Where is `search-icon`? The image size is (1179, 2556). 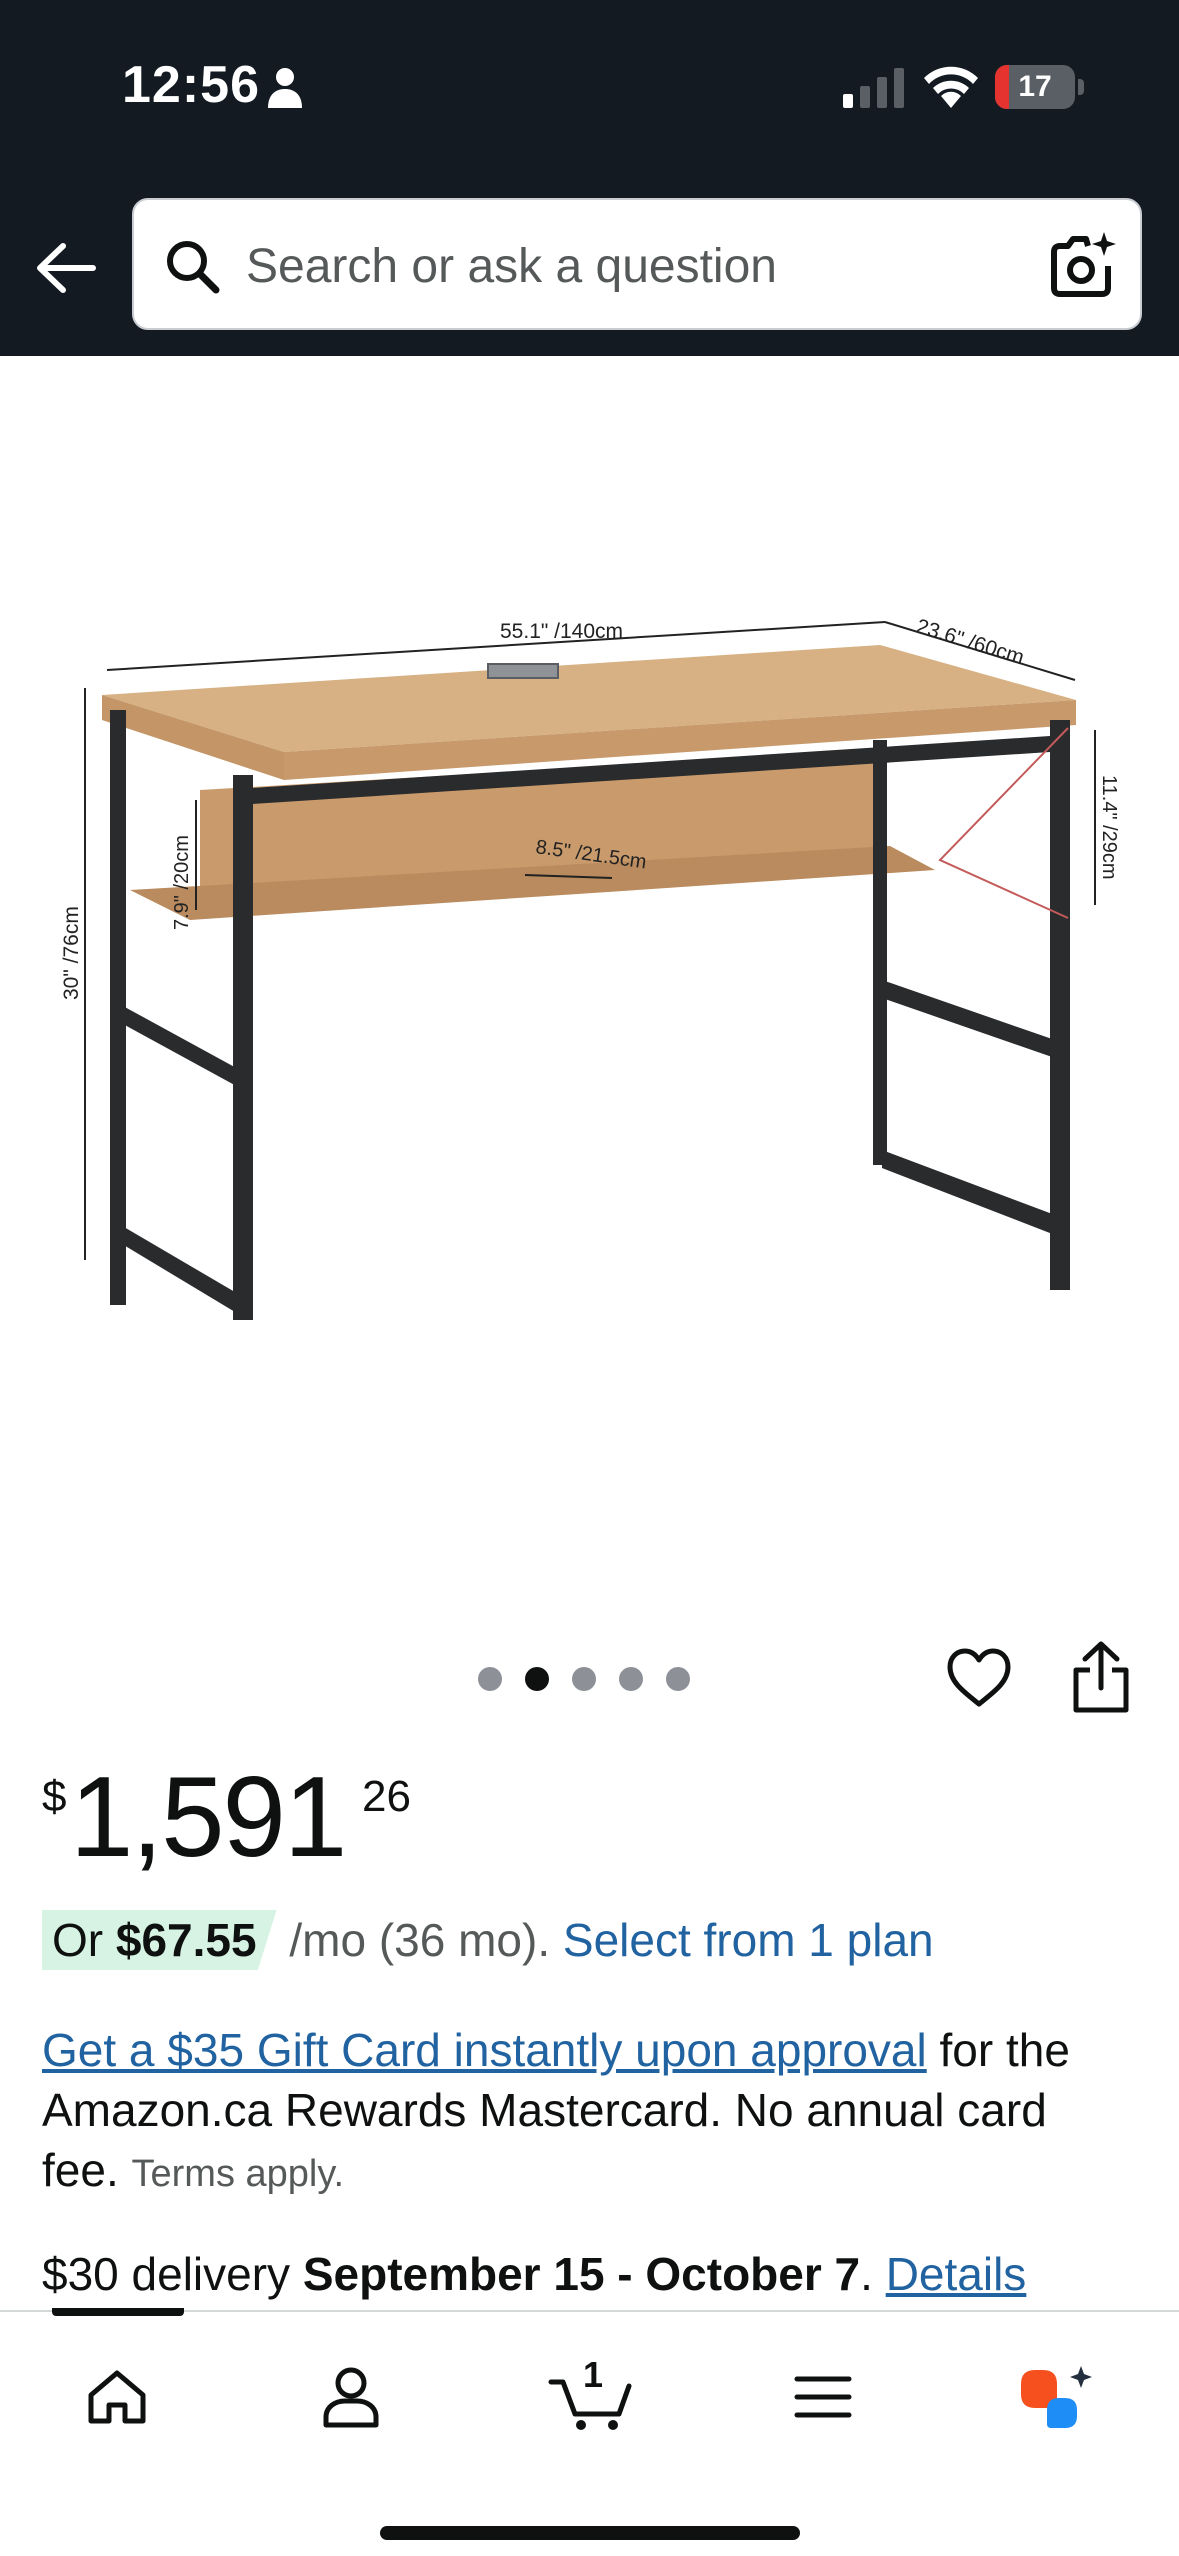
search-icon is located at coordinates (193, 267).